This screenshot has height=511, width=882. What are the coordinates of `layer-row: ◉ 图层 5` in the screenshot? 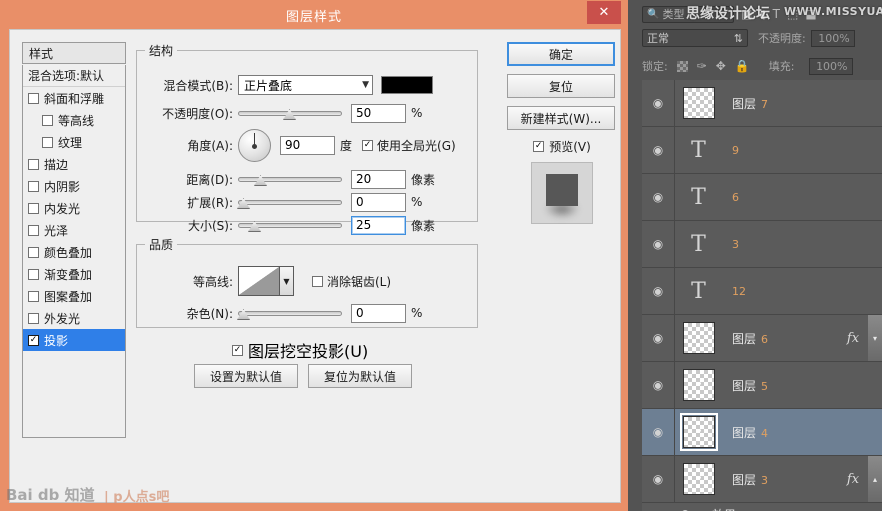 It's located at (762, 385).